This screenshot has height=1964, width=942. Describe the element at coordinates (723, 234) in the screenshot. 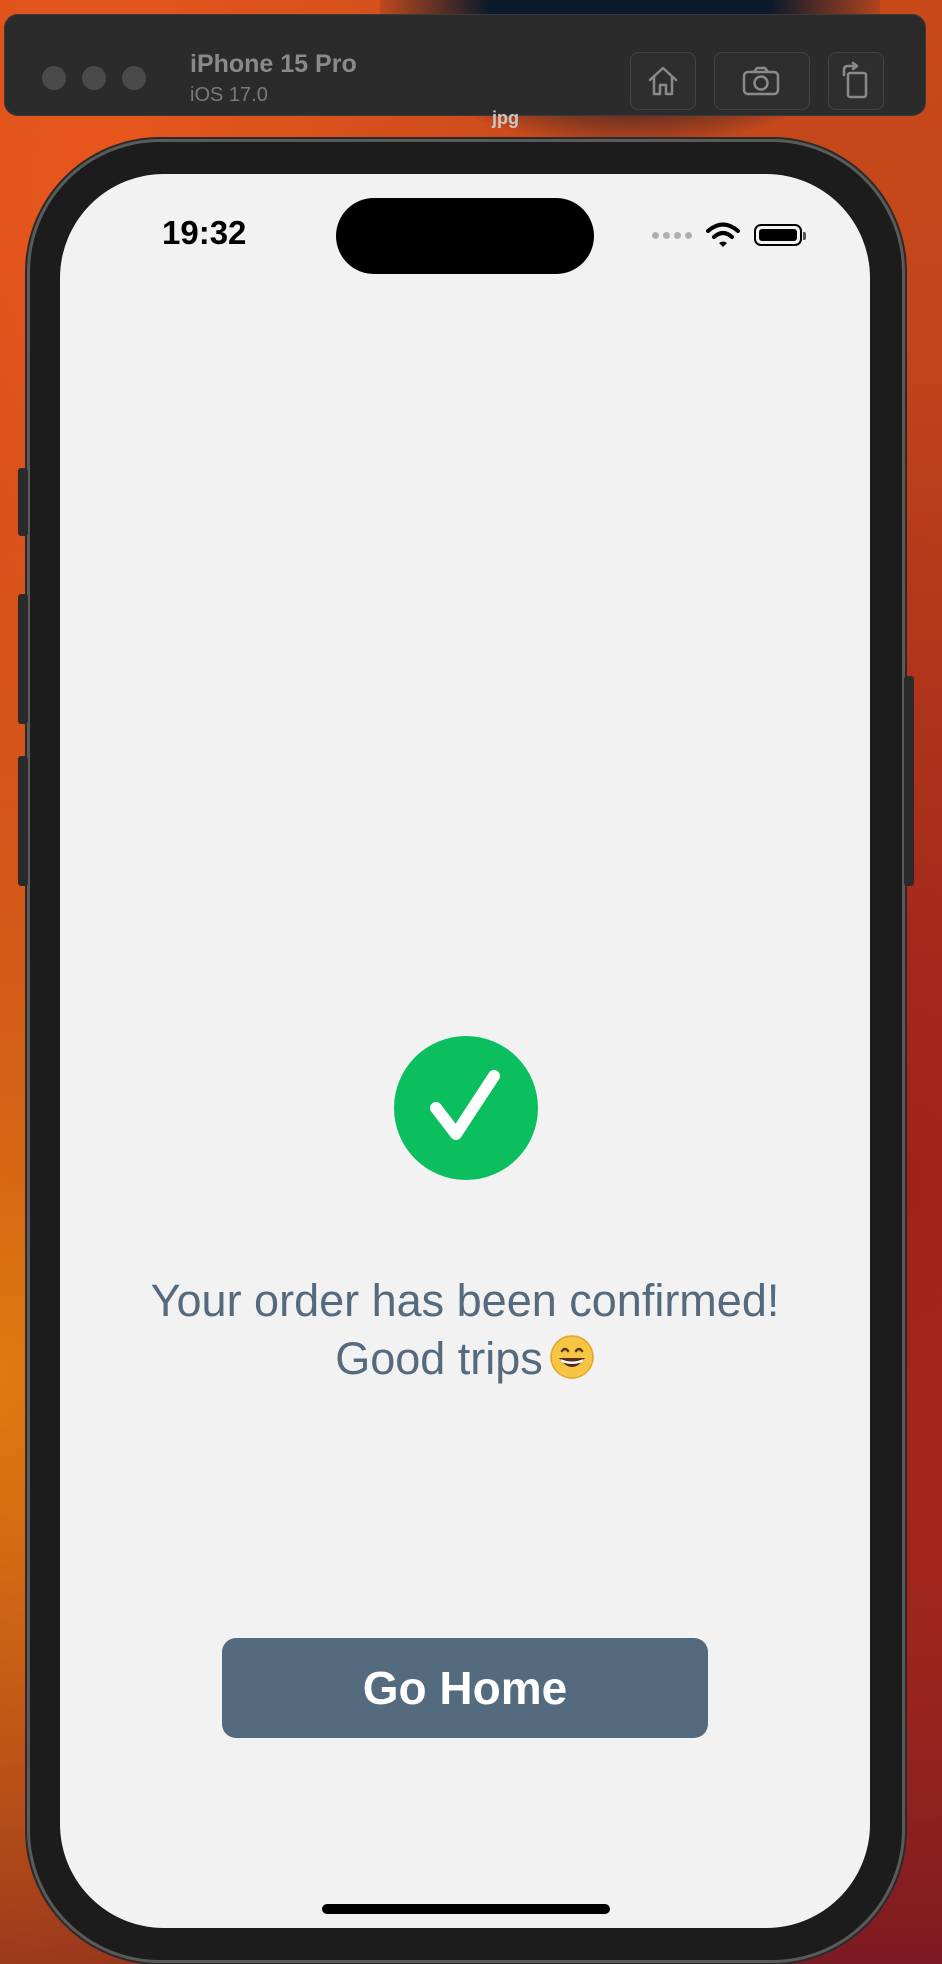

I see `wifi-icon` at that location.